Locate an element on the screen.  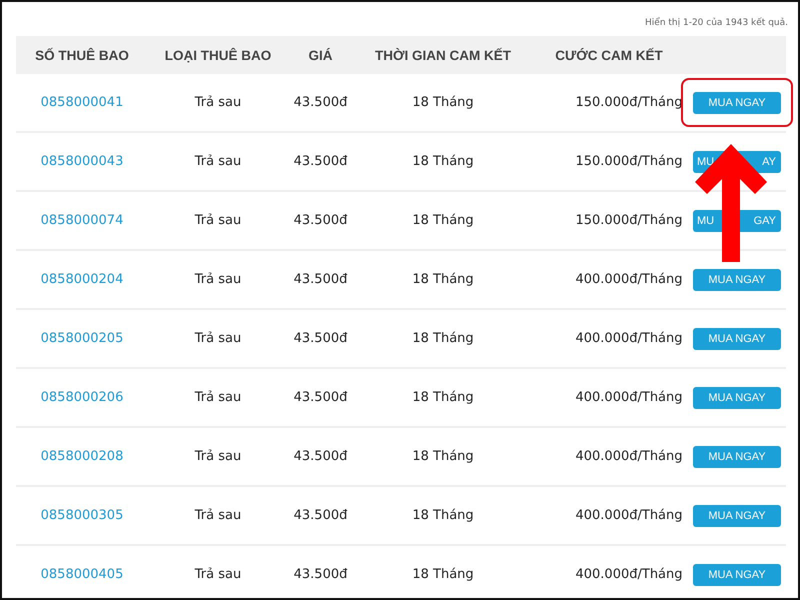
phone-number-link: 0858000305 is located at coordinates (82, 515).